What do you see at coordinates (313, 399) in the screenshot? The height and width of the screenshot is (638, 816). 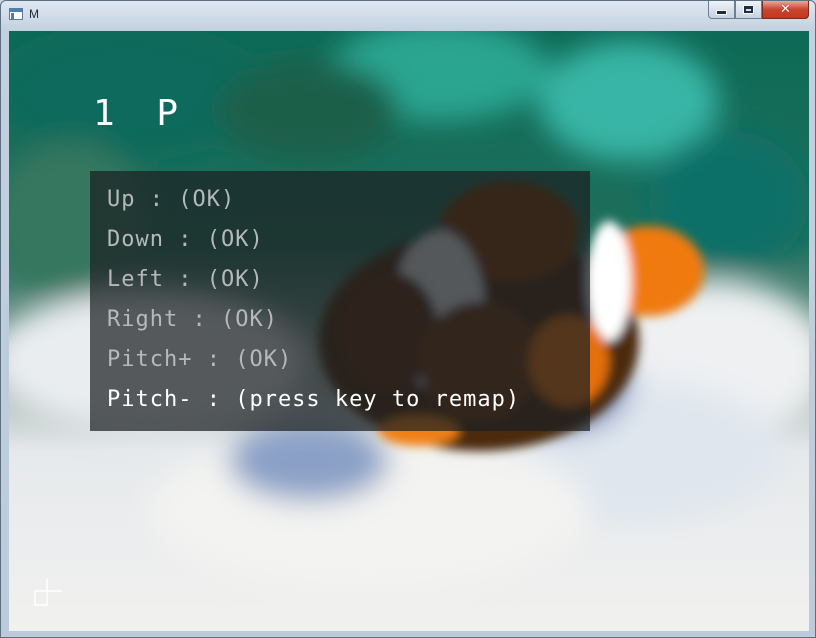 I see `menu-item-pitch-minus: Pitch- : (press key to remap)` at bounding box center [313, 399].